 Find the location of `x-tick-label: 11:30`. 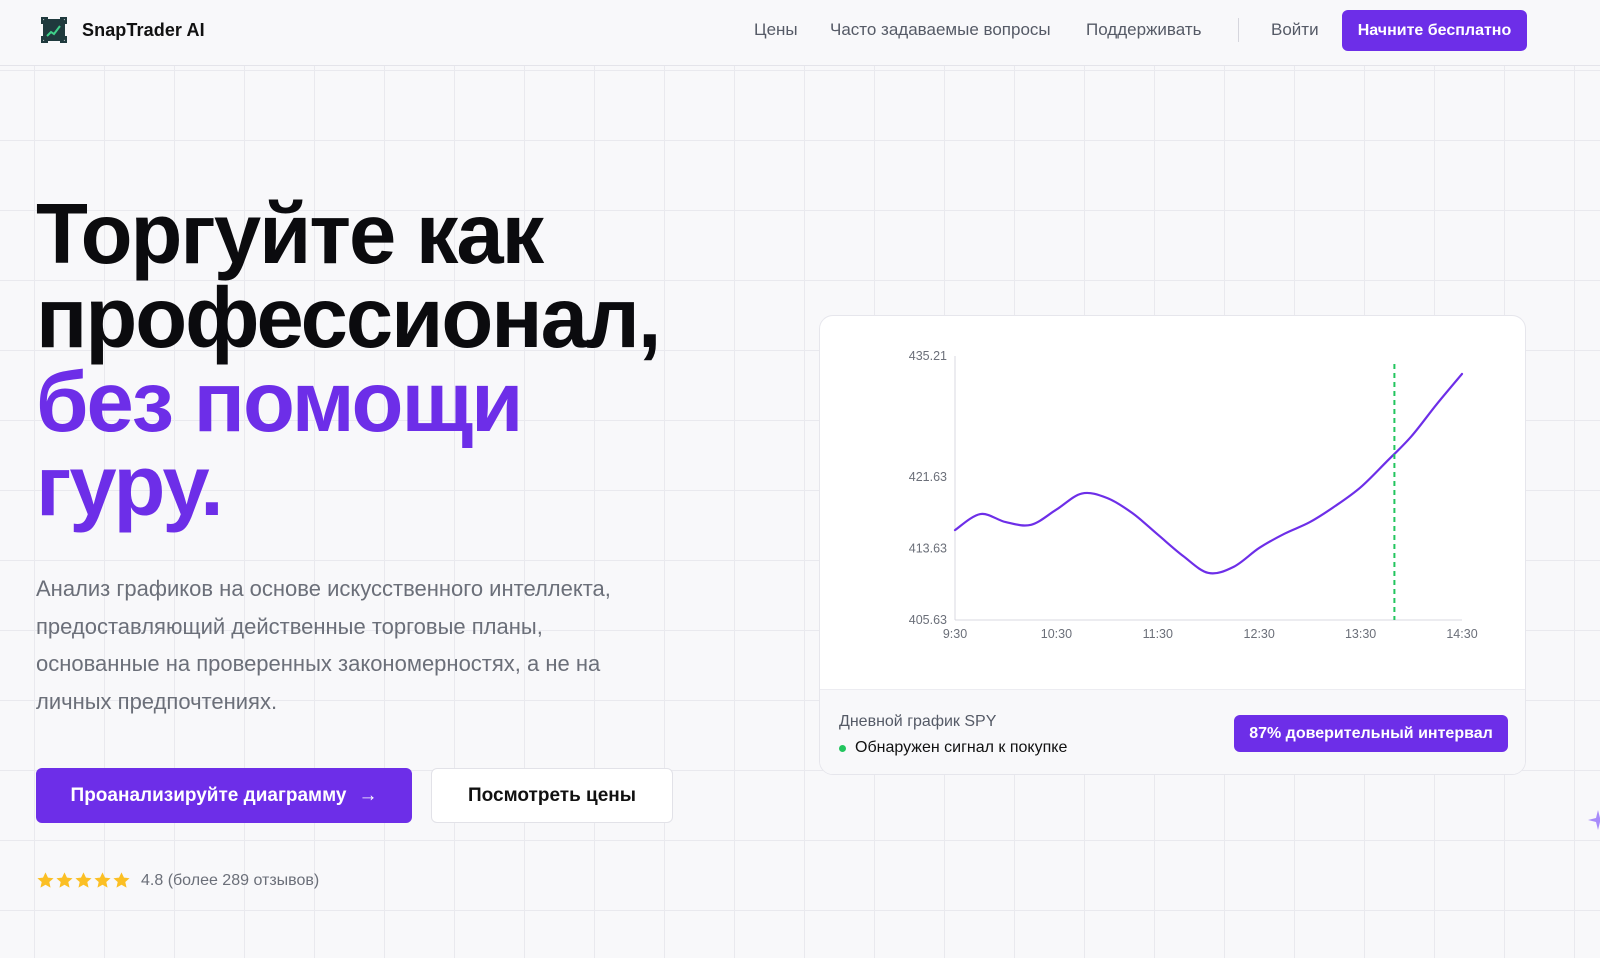

x-tick-label: 11:30 is located at coordinates (1158, 634).